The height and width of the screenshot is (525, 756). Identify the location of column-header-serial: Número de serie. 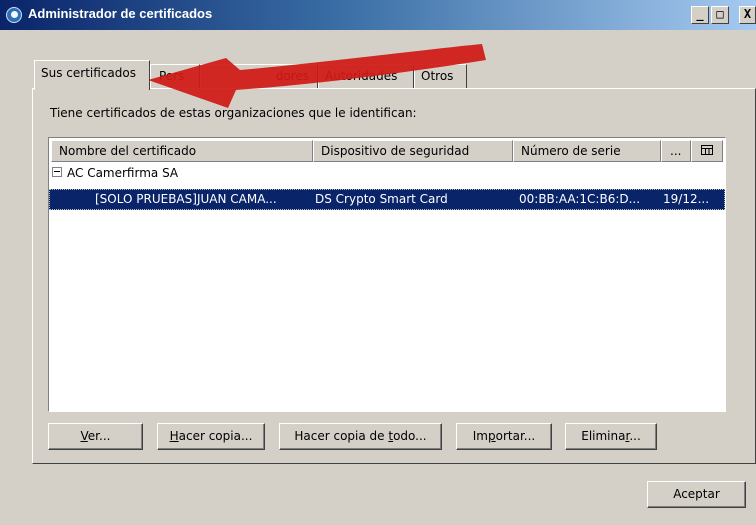
(587, 151).